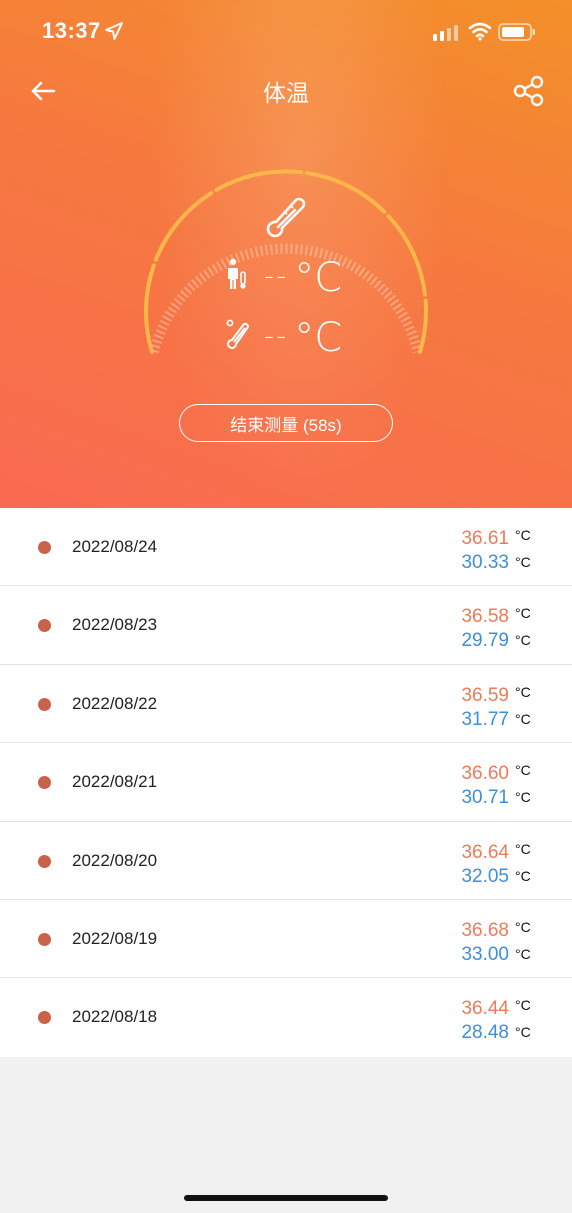 The image size is (572, 1213). Describe the element at coordinates (485, 1009) in the screenshot. I see `body-temperature-value: 36.44` at that location.